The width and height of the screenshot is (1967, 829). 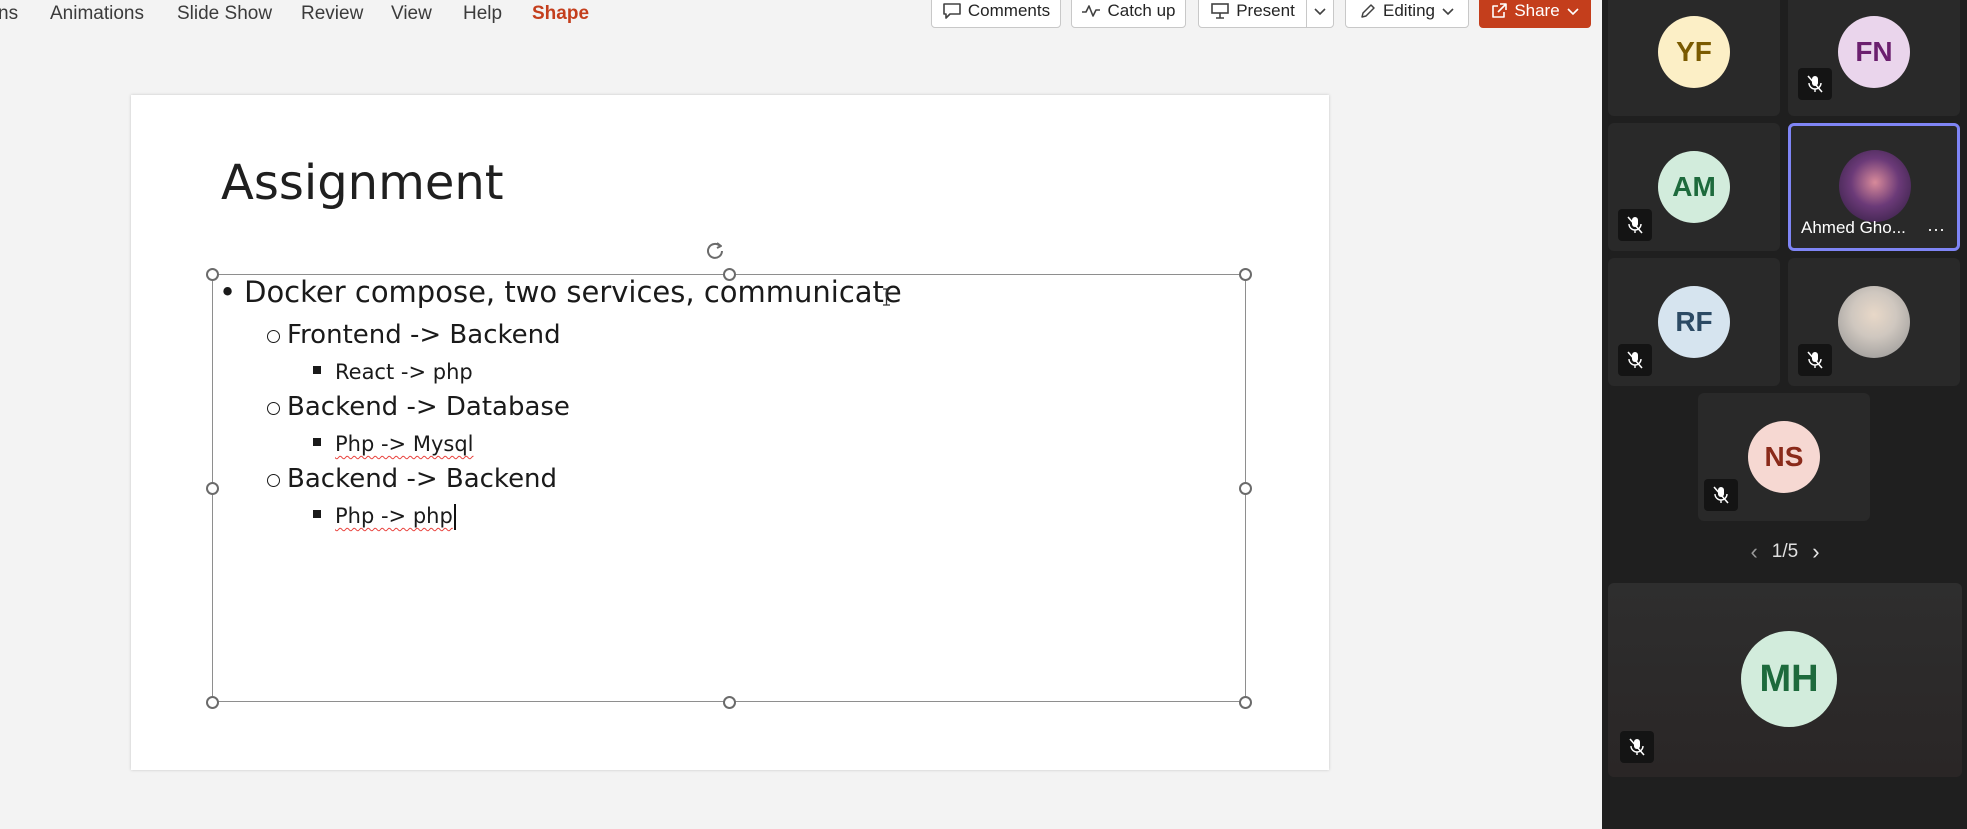 I want to click on avatar: RF, so click(x=1694, y=322).